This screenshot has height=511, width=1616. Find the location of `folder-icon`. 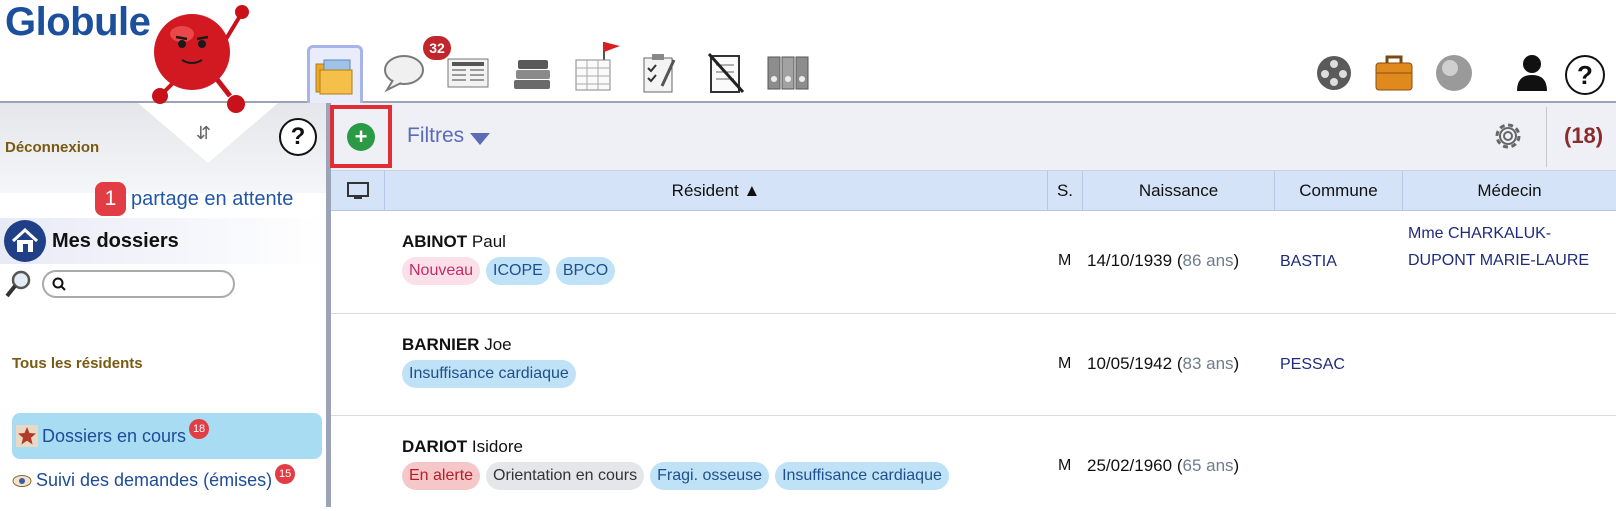

folder-icon is located at coordinates (334, 76).